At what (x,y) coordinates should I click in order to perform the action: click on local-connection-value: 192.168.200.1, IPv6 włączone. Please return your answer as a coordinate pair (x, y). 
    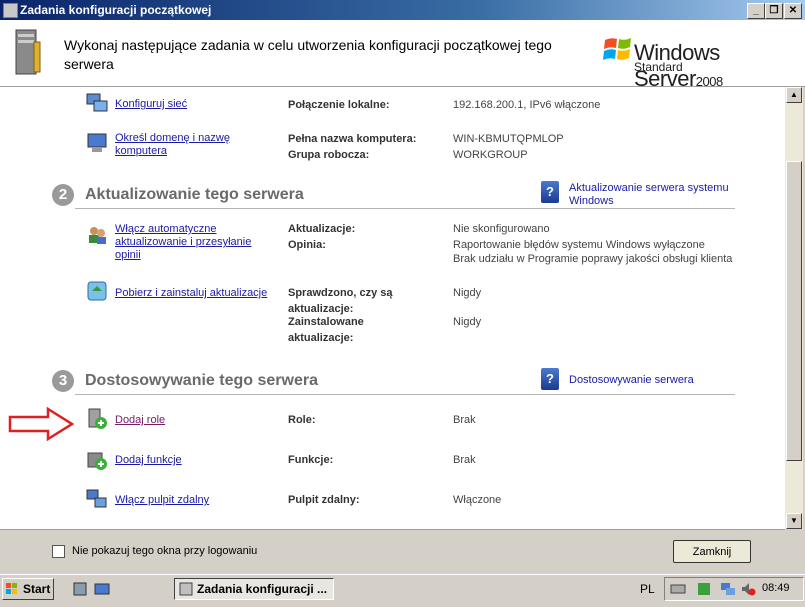
    Looking at the image, I should click on (527, 105).